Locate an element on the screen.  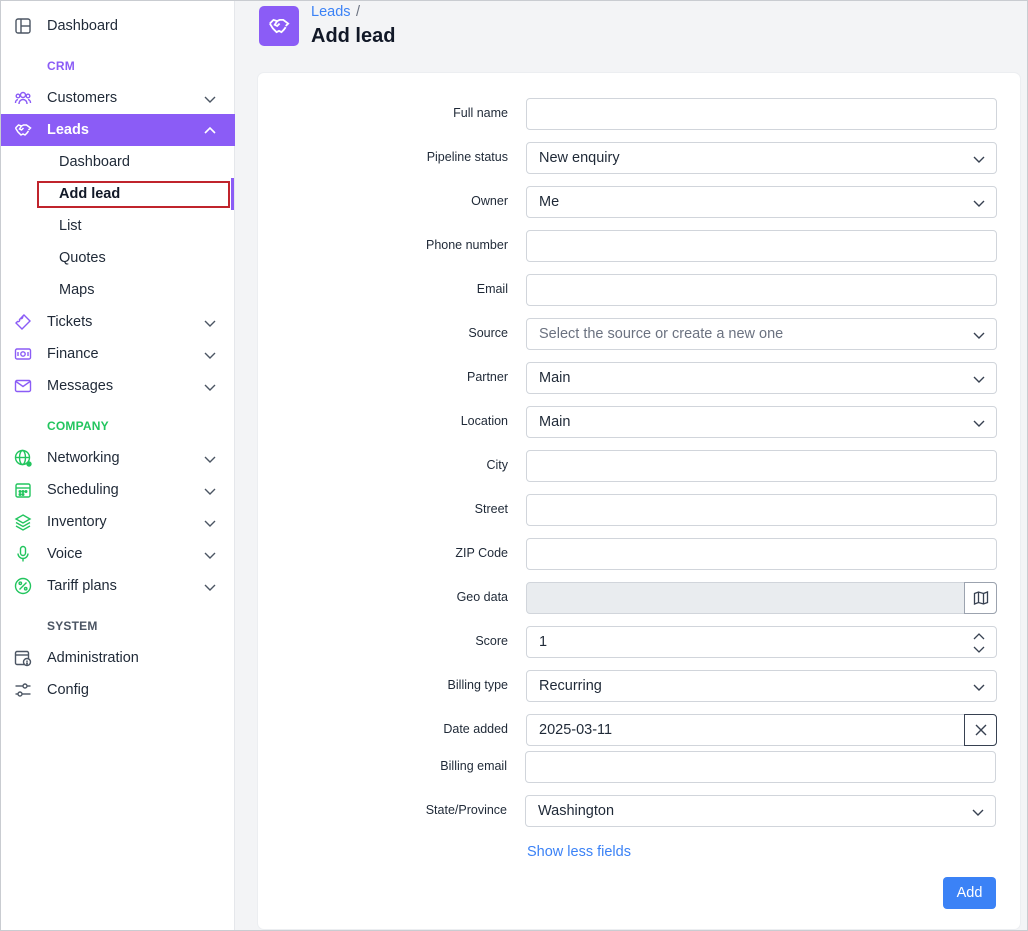
sidebar-item-customers: Customers is located at coordinates (118, 98).